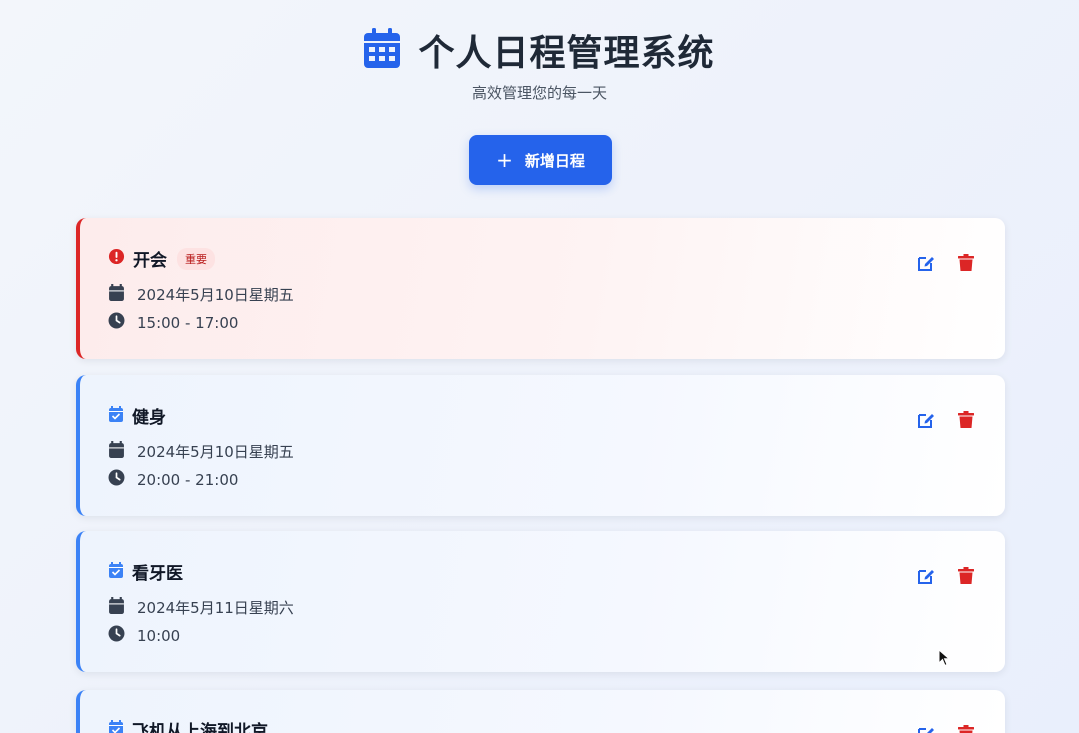 This screenshot has width=1079, height=733. What do you see at coordinates (539, 93) in the screenshot?
I see `page-subtitle: 高效管理您的每一天` at bounding box center [539, 93].